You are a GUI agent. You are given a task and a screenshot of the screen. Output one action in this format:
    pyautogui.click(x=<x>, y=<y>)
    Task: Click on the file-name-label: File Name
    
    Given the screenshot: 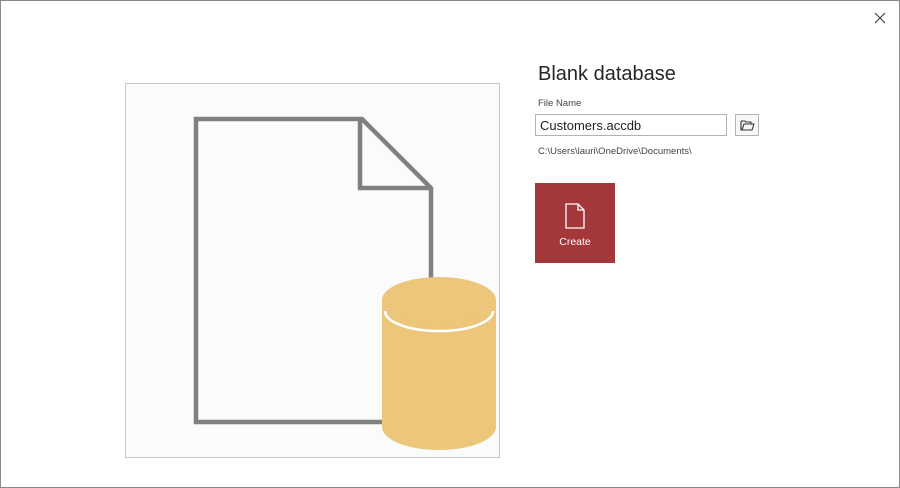 What is the action you would take?
    pyautogui.click(x=560, y=103)
    